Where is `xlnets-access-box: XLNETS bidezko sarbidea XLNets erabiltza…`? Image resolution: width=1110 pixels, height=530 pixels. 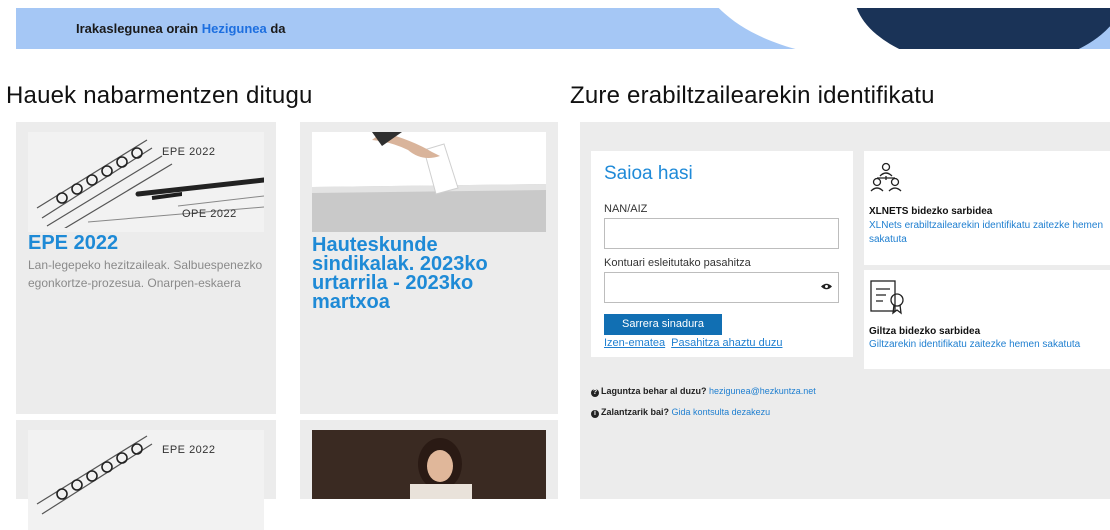 xlnets-access-box: XLNETS bidezko sarbidea XLNets erabiltza… is located at coordinates (987, 208).